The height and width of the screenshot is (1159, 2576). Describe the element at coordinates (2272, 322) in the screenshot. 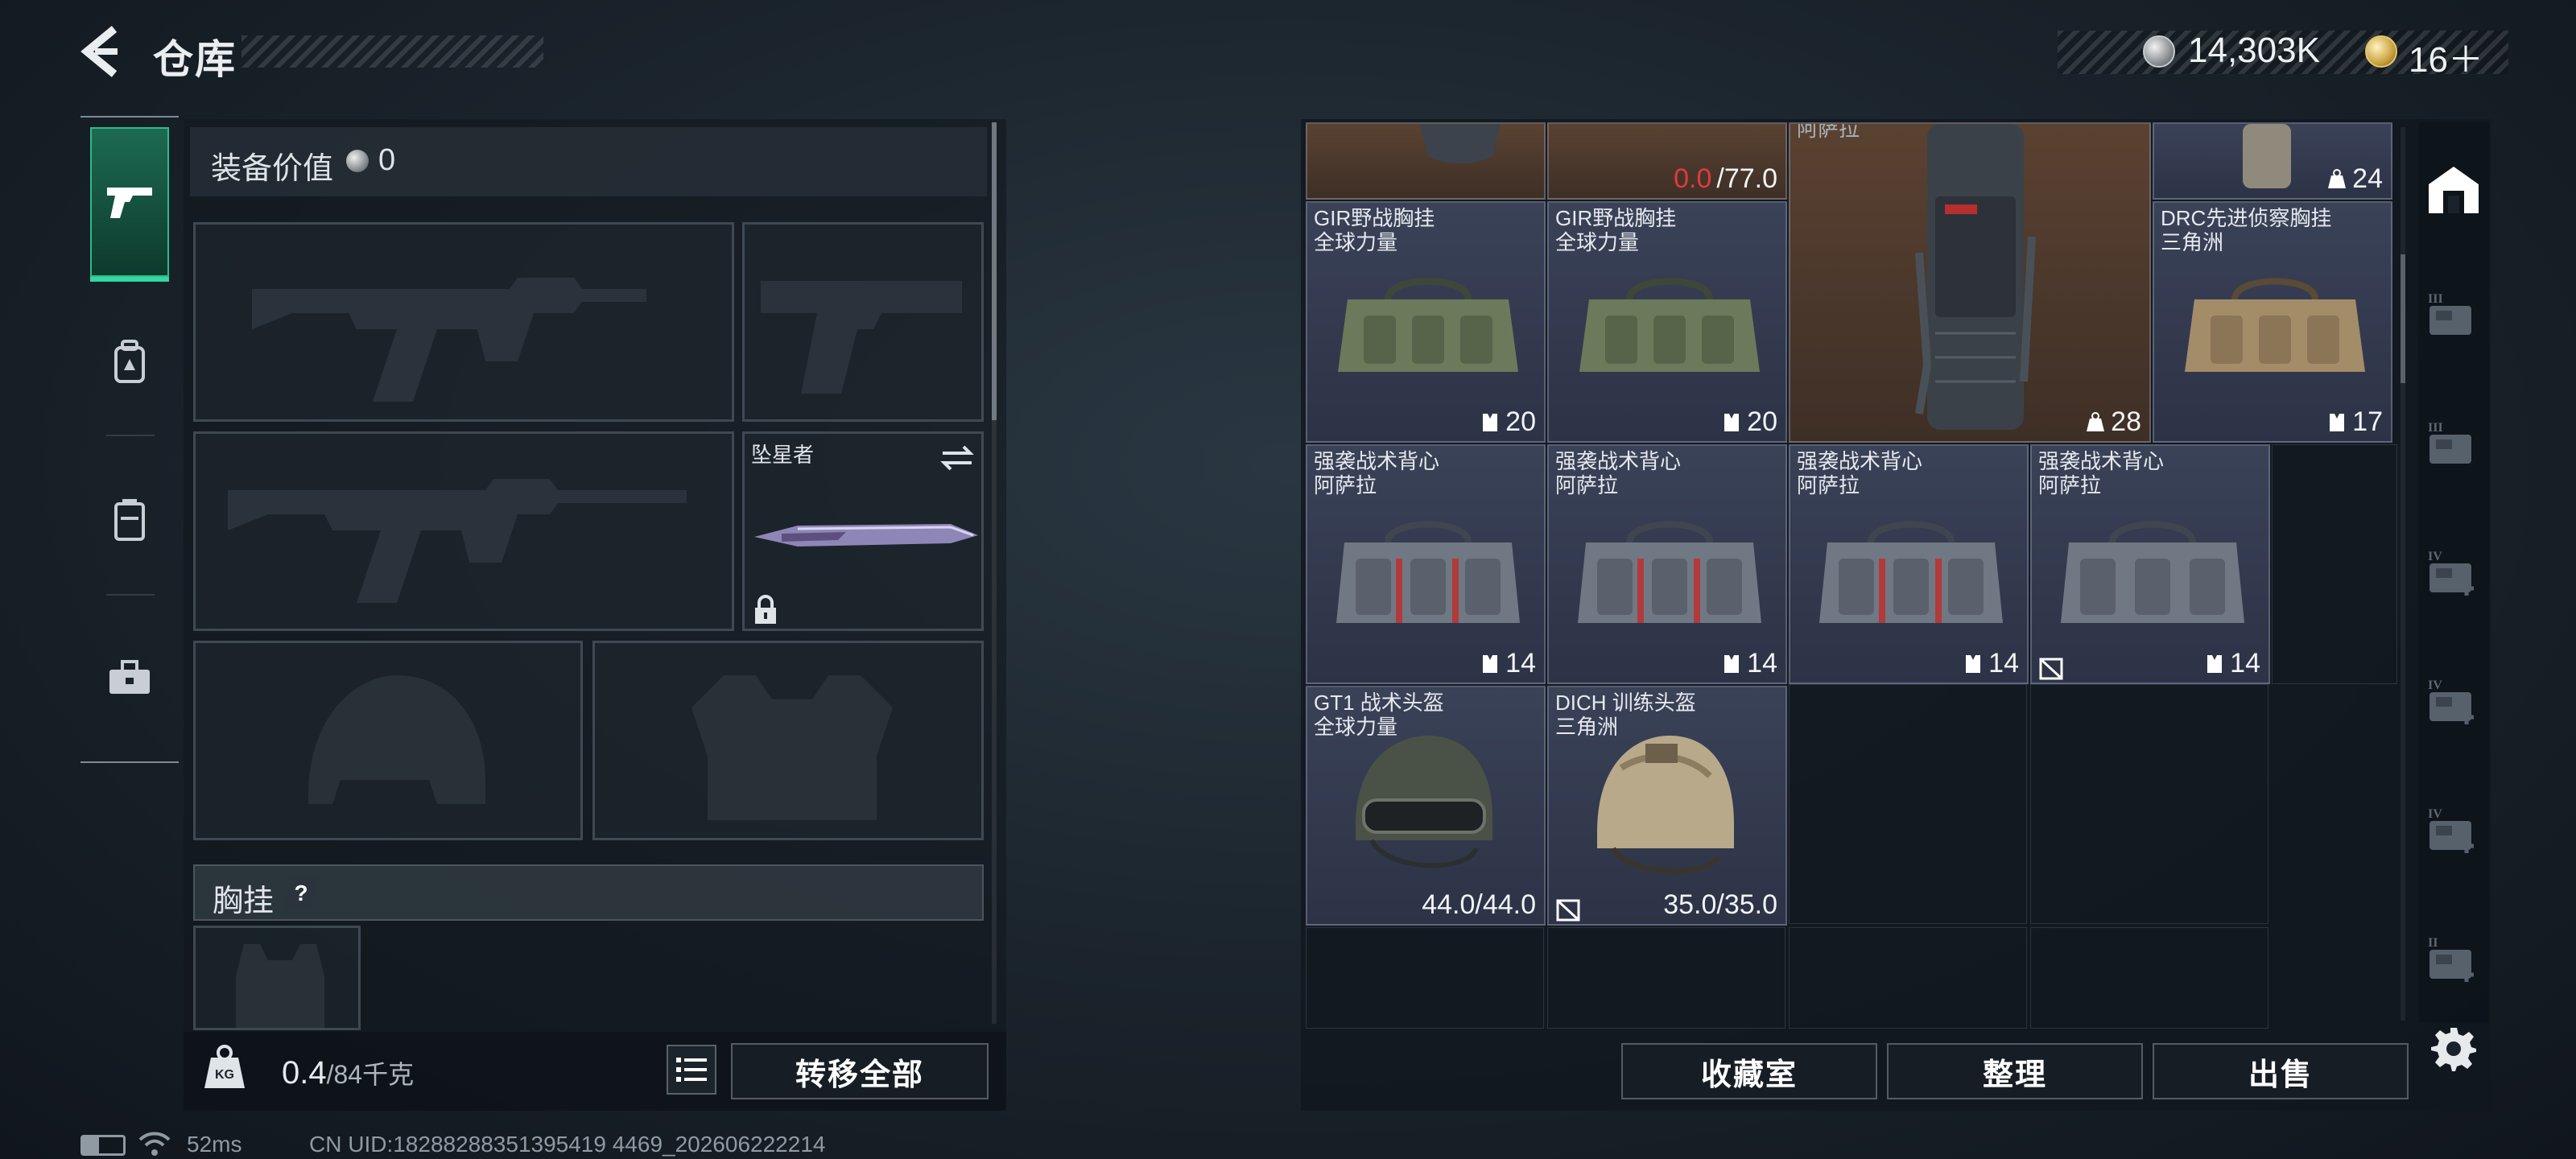

I see `stash-item-drc-rig: DRC先进侦察胸挂 三角洲 17` at that location.